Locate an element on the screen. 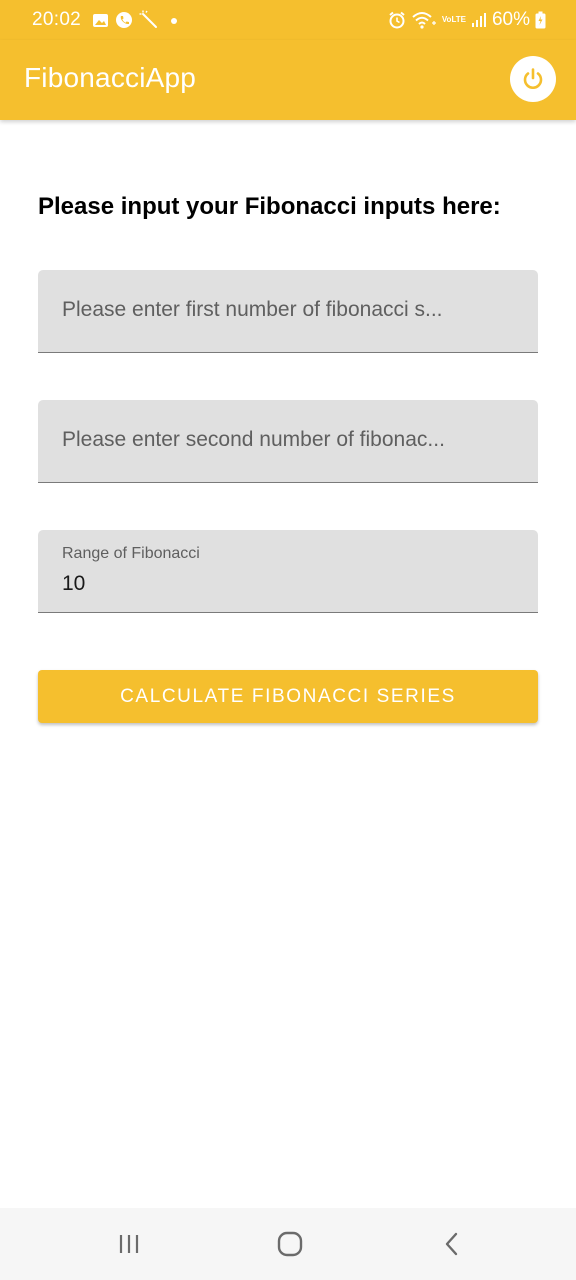 The height and width of the screenshot is (1280, 576). navigation-bar is located at coordinates (288, 1244).